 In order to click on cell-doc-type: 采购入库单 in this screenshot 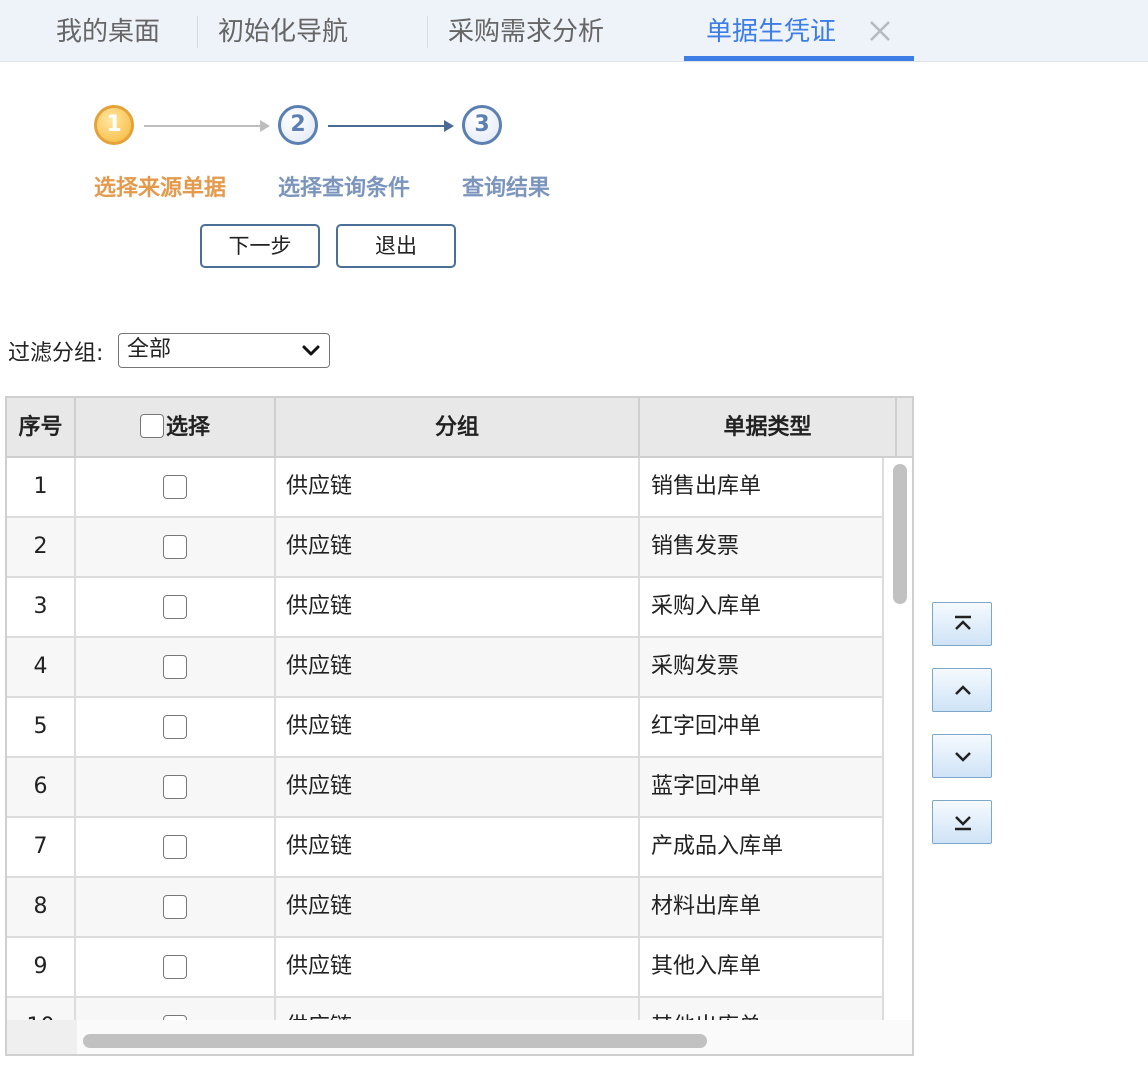, I will do `click(762, 607)`.